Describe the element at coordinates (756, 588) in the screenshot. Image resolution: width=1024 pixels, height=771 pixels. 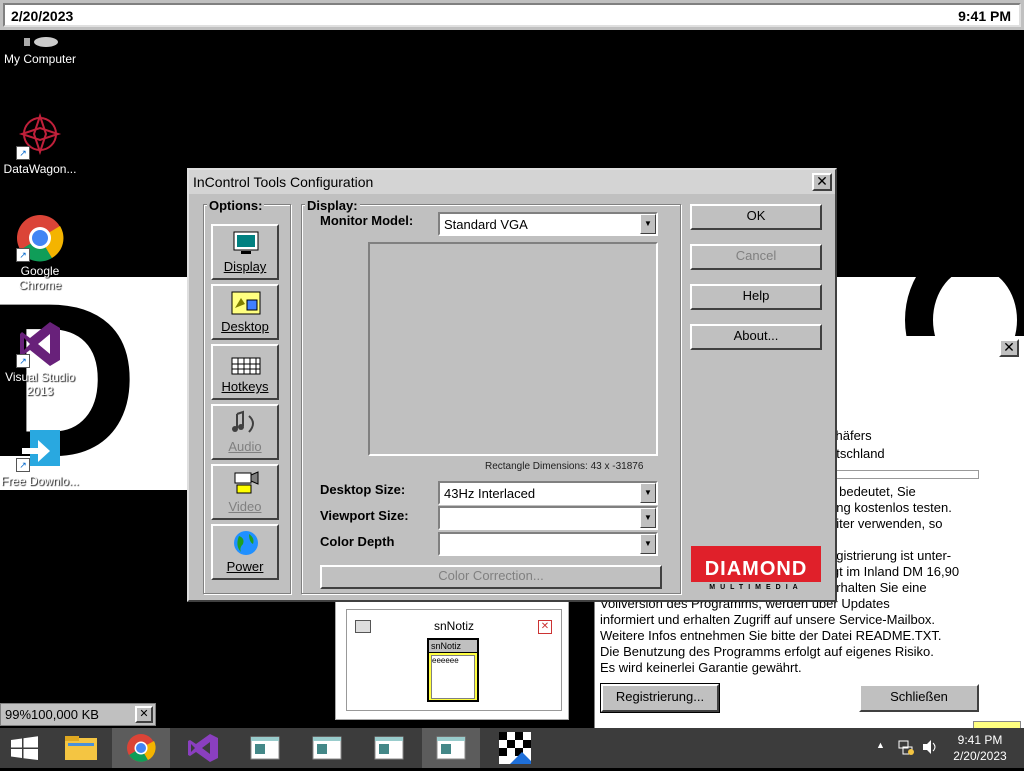
I see `logo-subtext: MULTIMEDIA` at that location.